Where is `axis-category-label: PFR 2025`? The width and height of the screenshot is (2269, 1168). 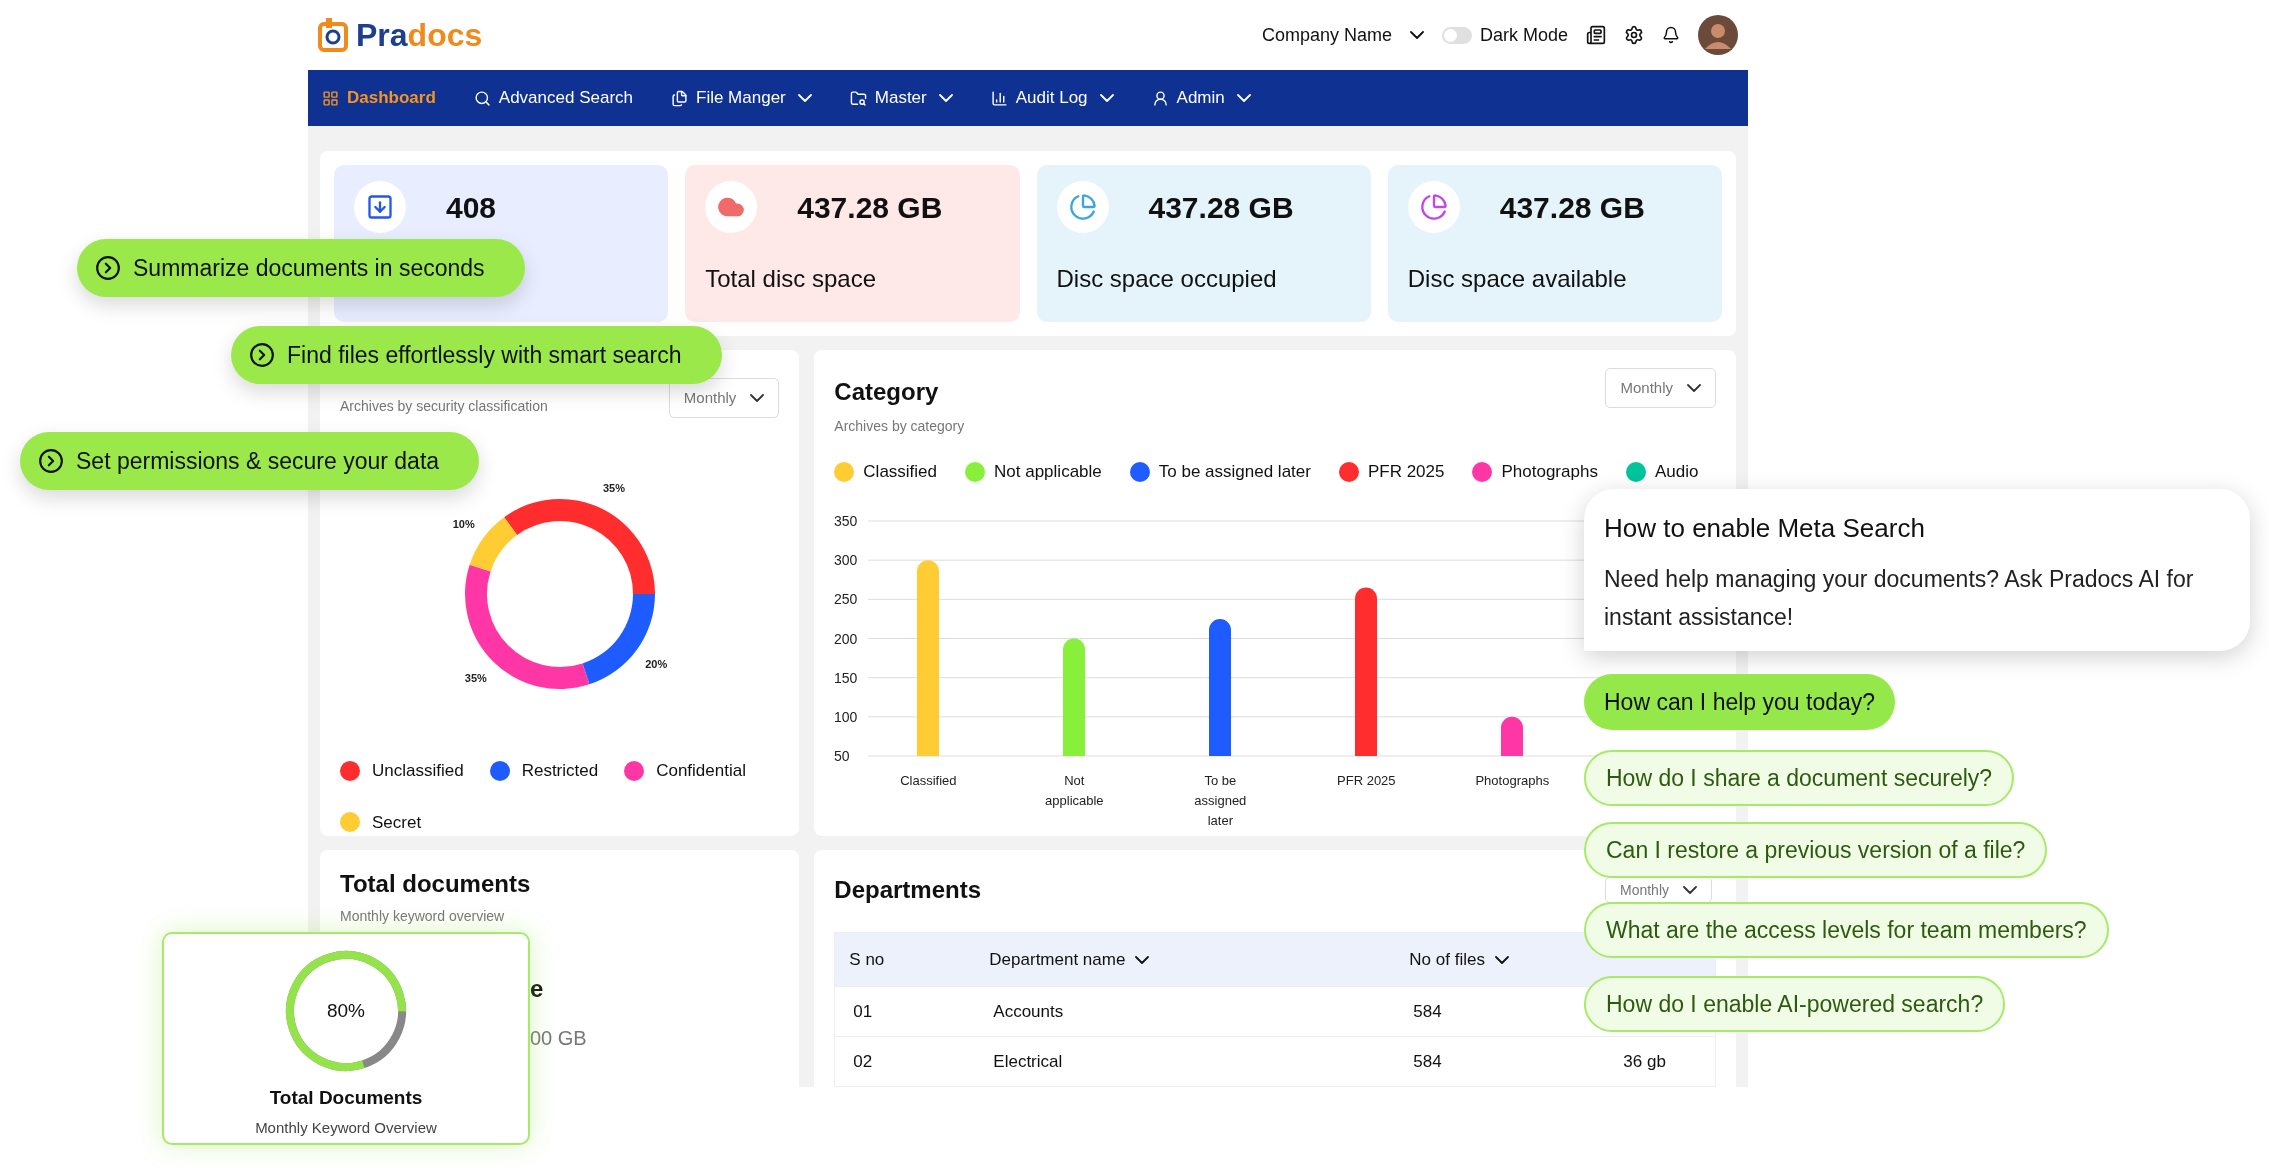
axis-category-label: PFR 2025 is located at coordinates (1366, 780).